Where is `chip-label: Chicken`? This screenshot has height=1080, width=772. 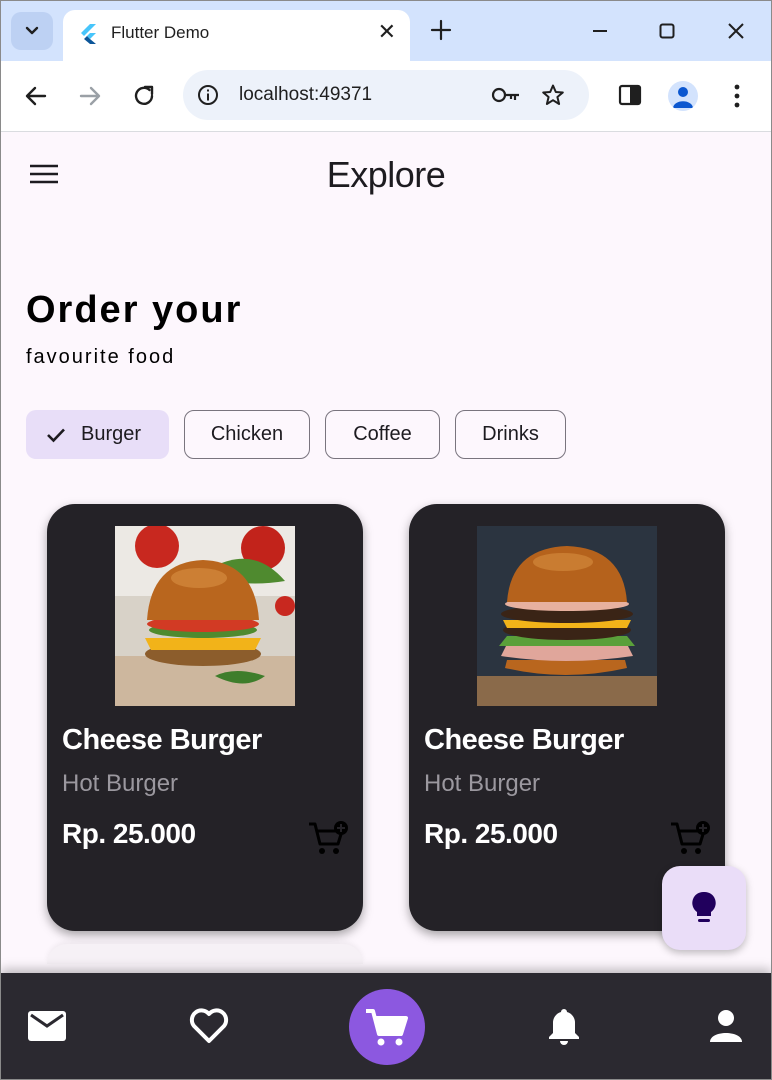
chip-label: Chicken is located at coordinates (247, 434).